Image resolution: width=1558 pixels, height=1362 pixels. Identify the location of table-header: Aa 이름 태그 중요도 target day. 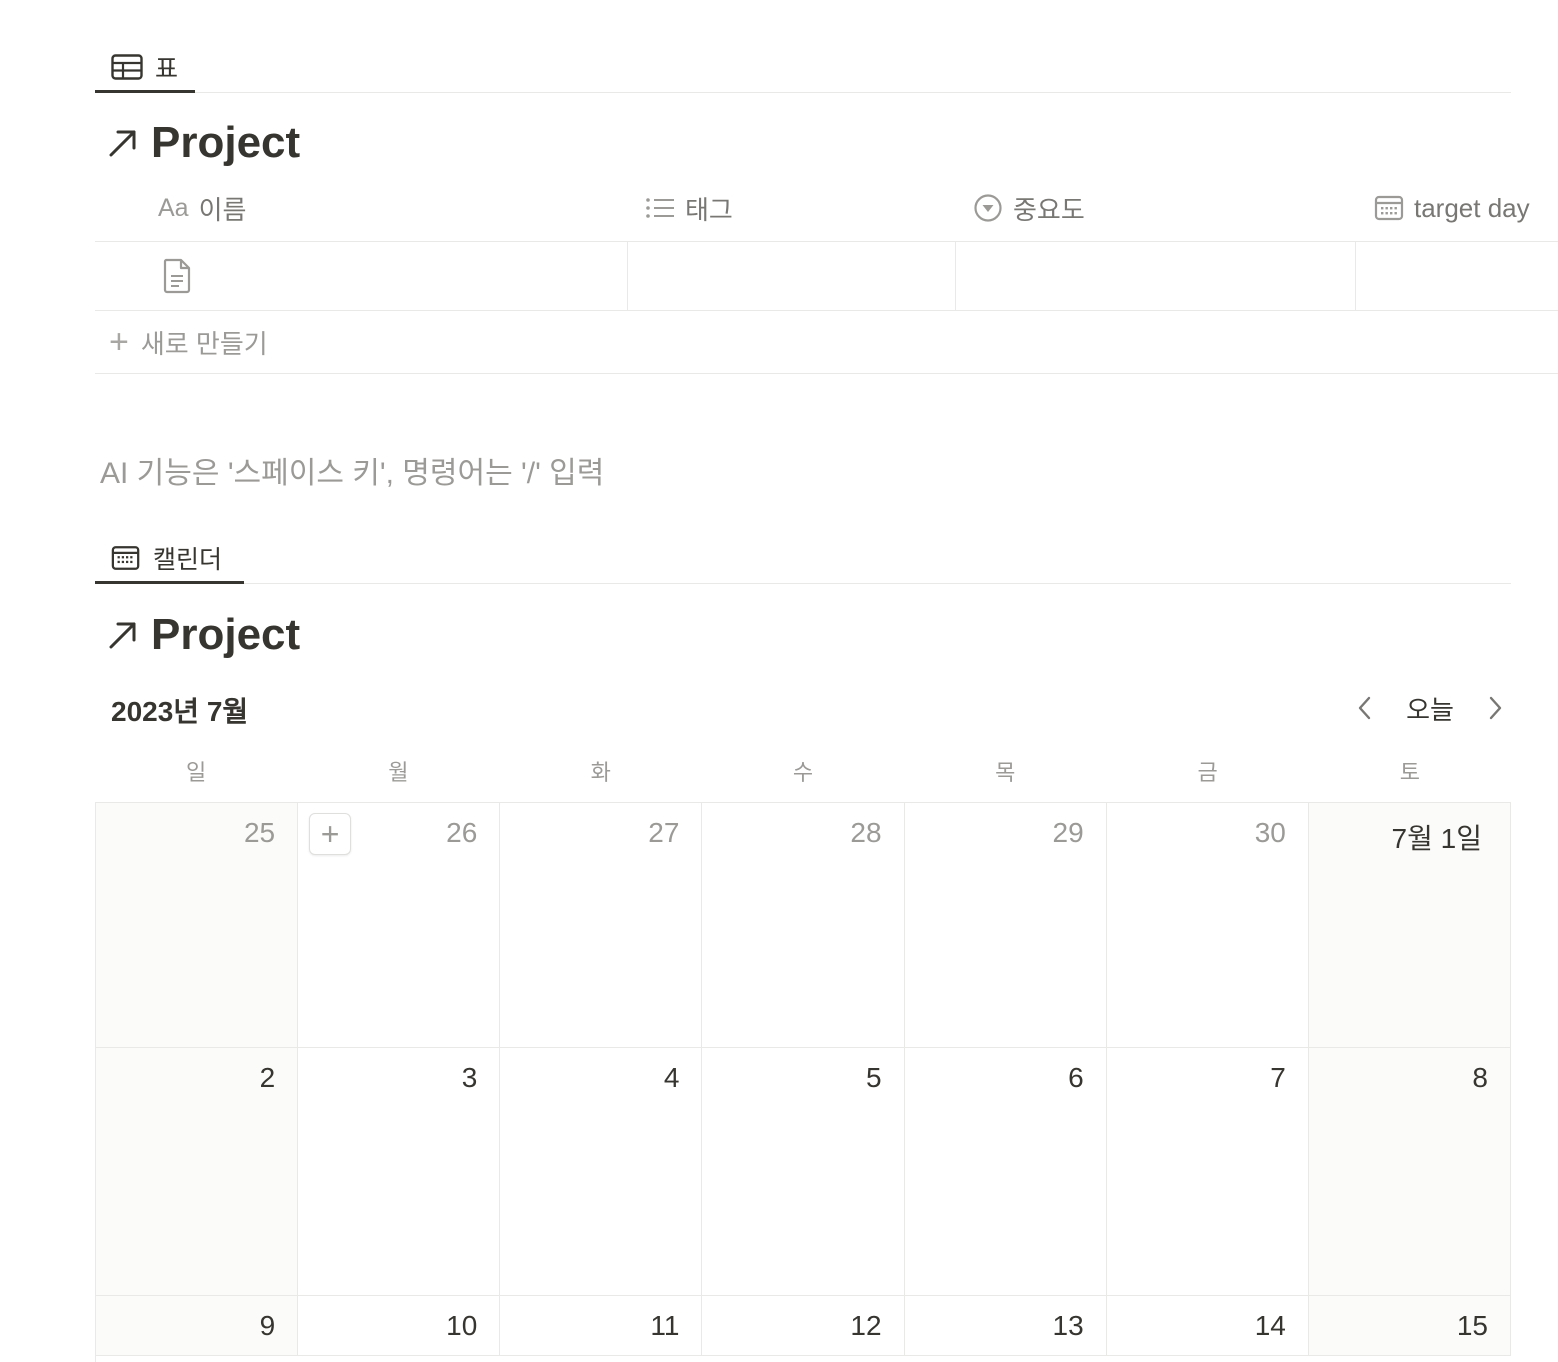
(826, 208).